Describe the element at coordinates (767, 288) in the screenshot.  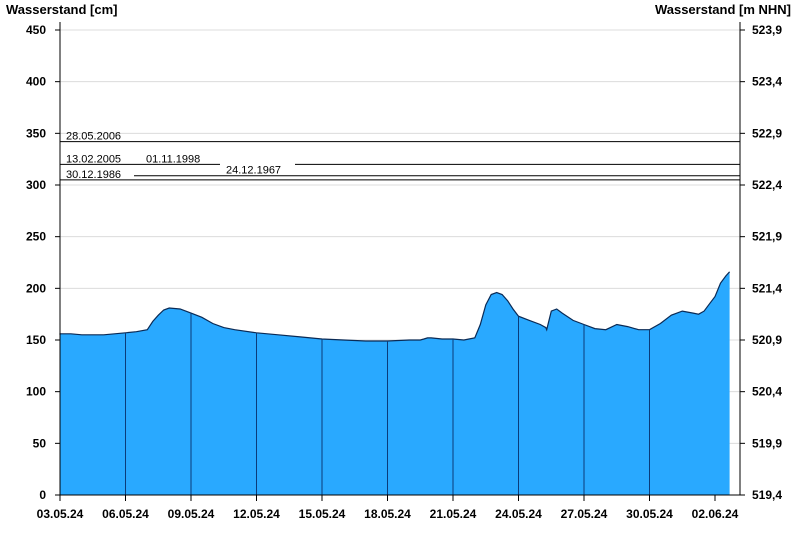
I see `y-tick-label-right: 521,4` at that location.